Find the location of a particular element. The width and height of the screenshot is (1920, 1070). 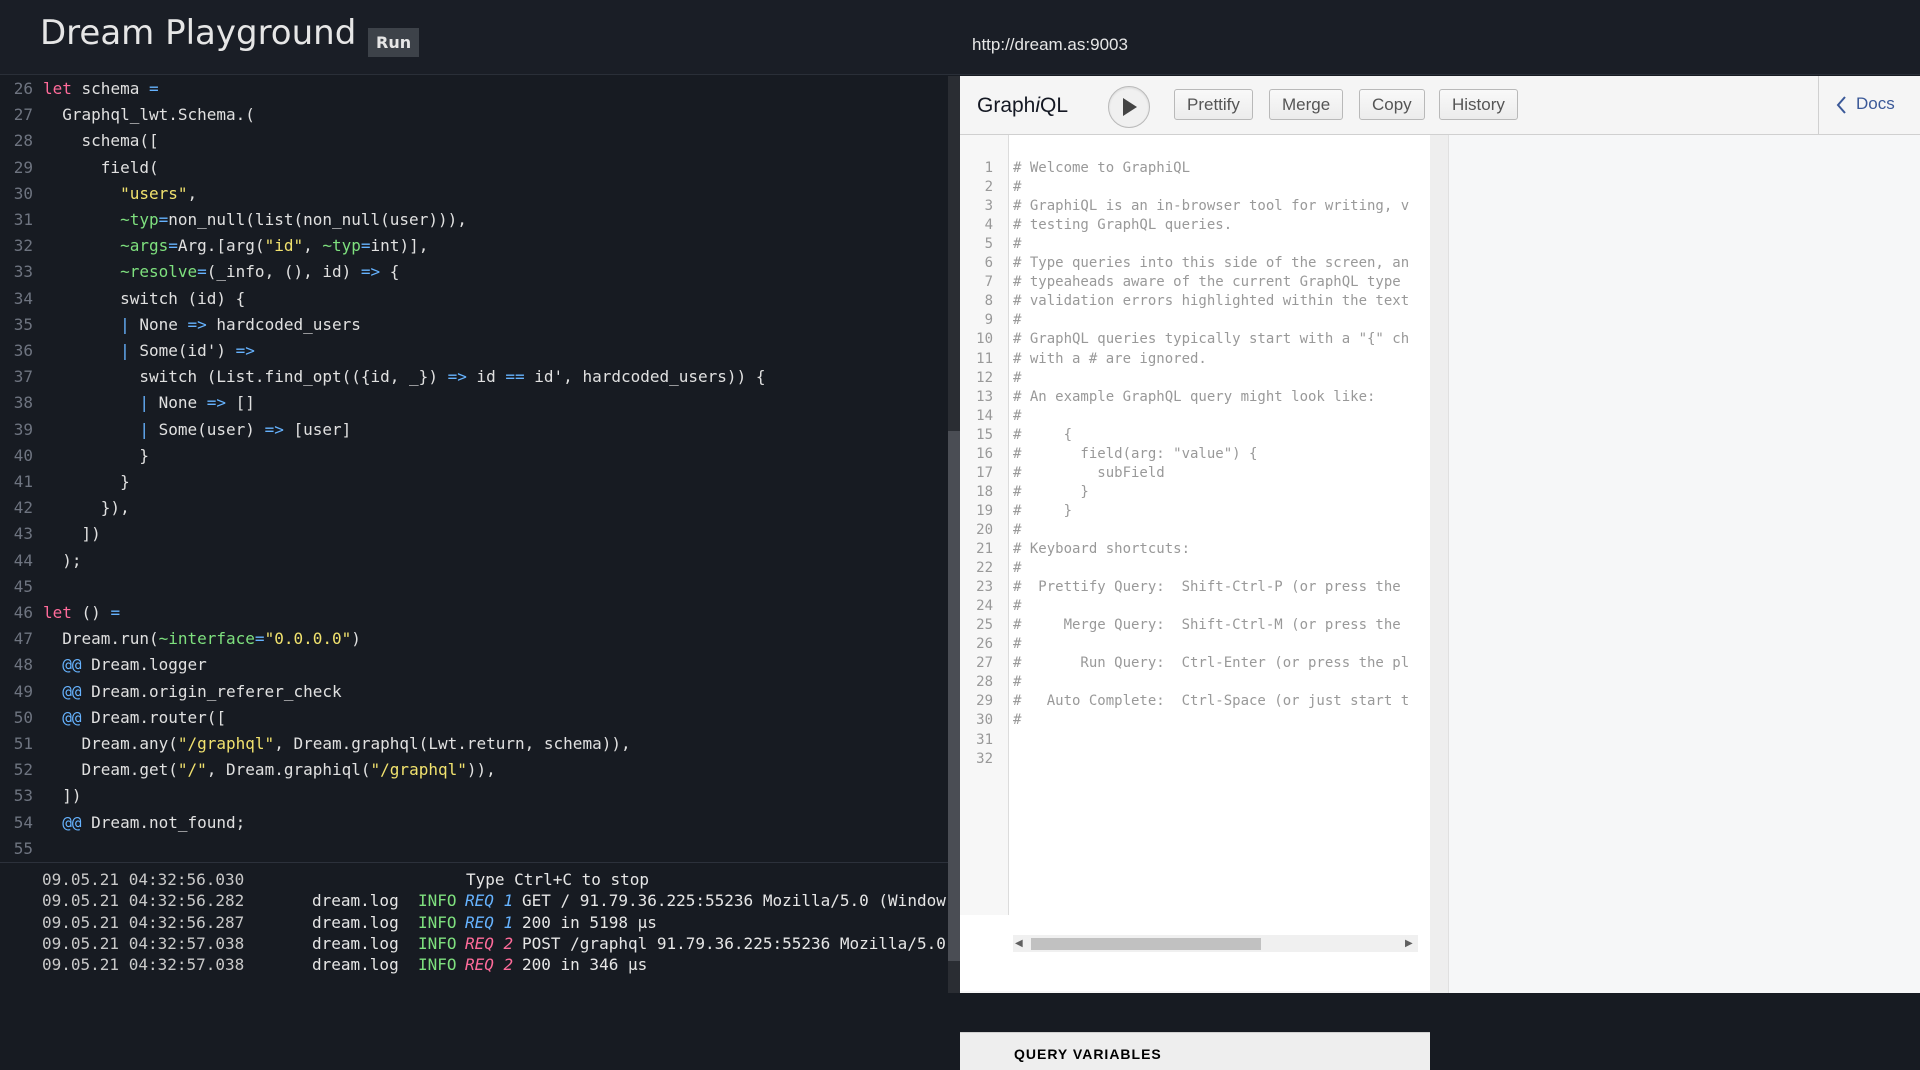

logo-text-prefix: Graph is located at coordinates (1006, 105).